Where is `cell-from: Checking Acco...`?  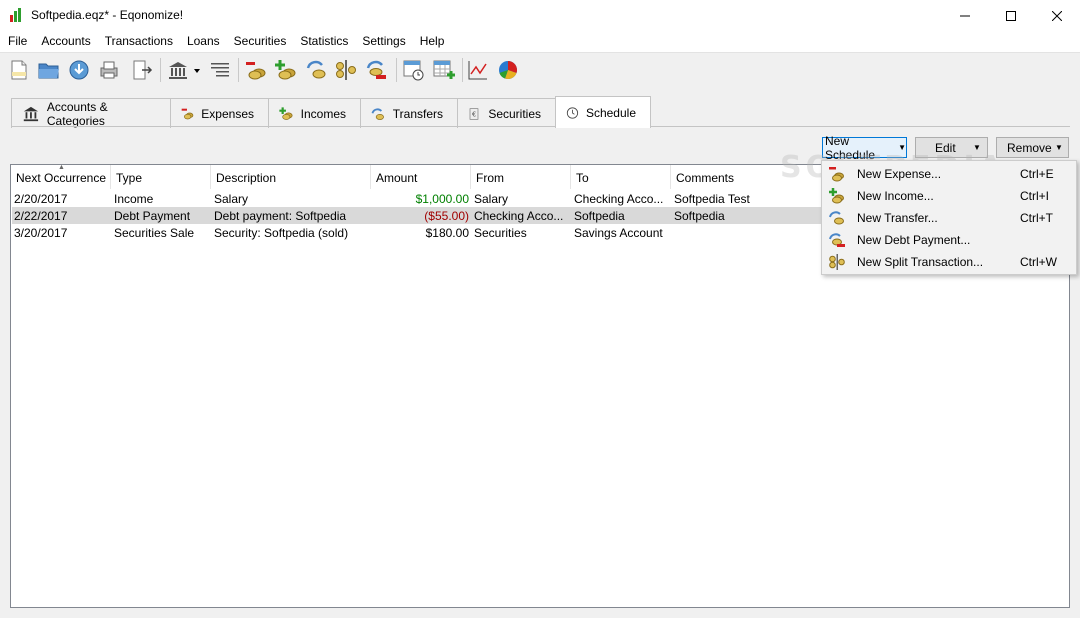 cell-from: Checking Acco... is located at coordinates (519, 216).